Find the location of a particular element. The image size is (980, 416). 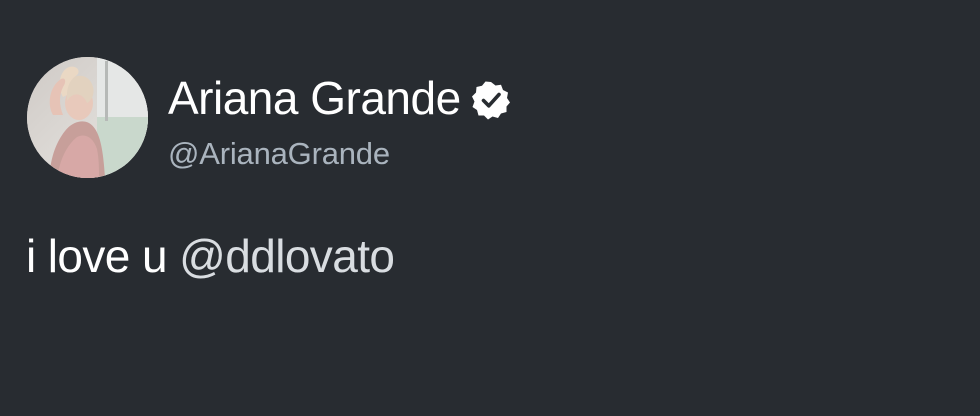

profile-photo-icon is located at coordinates (87, 117).